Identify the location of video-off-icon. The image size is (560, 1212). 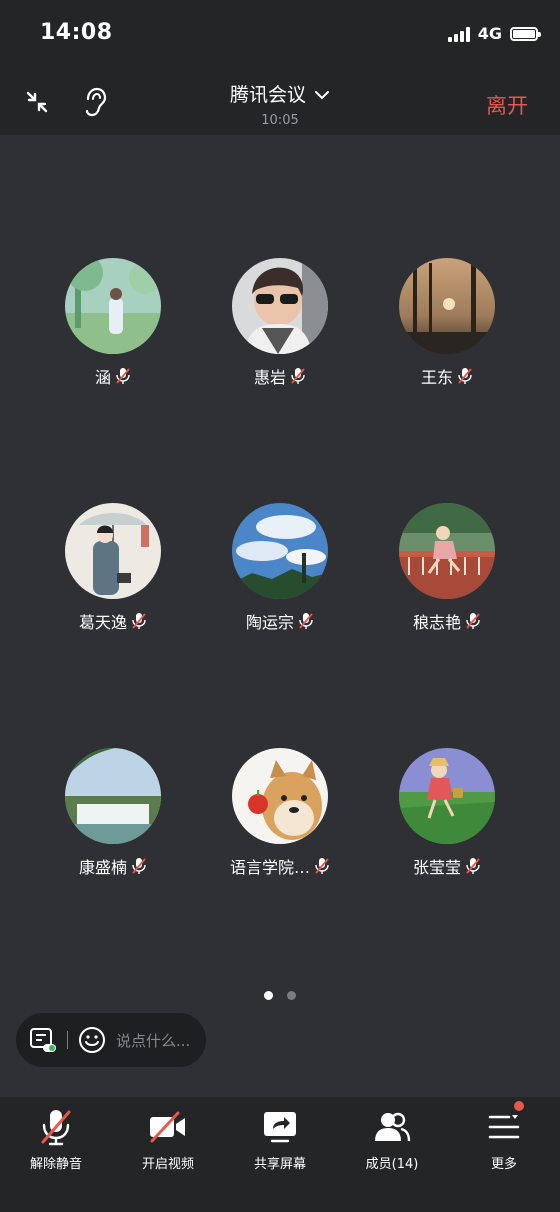
(168, 1127).